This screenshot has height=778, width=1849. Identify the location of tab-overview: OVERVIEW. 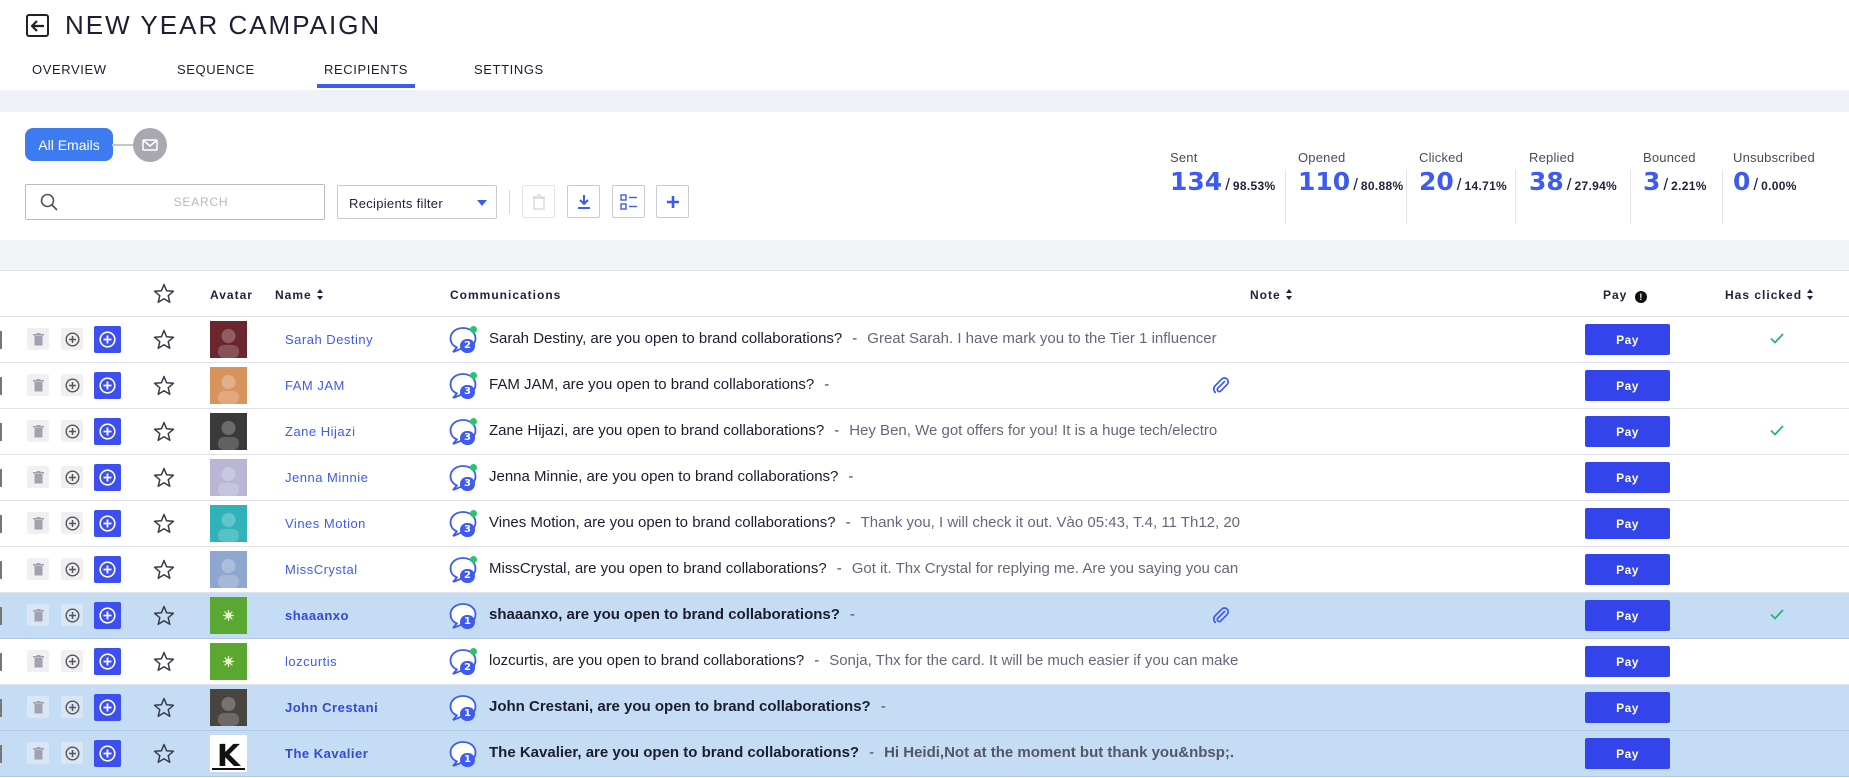
(69, 69).